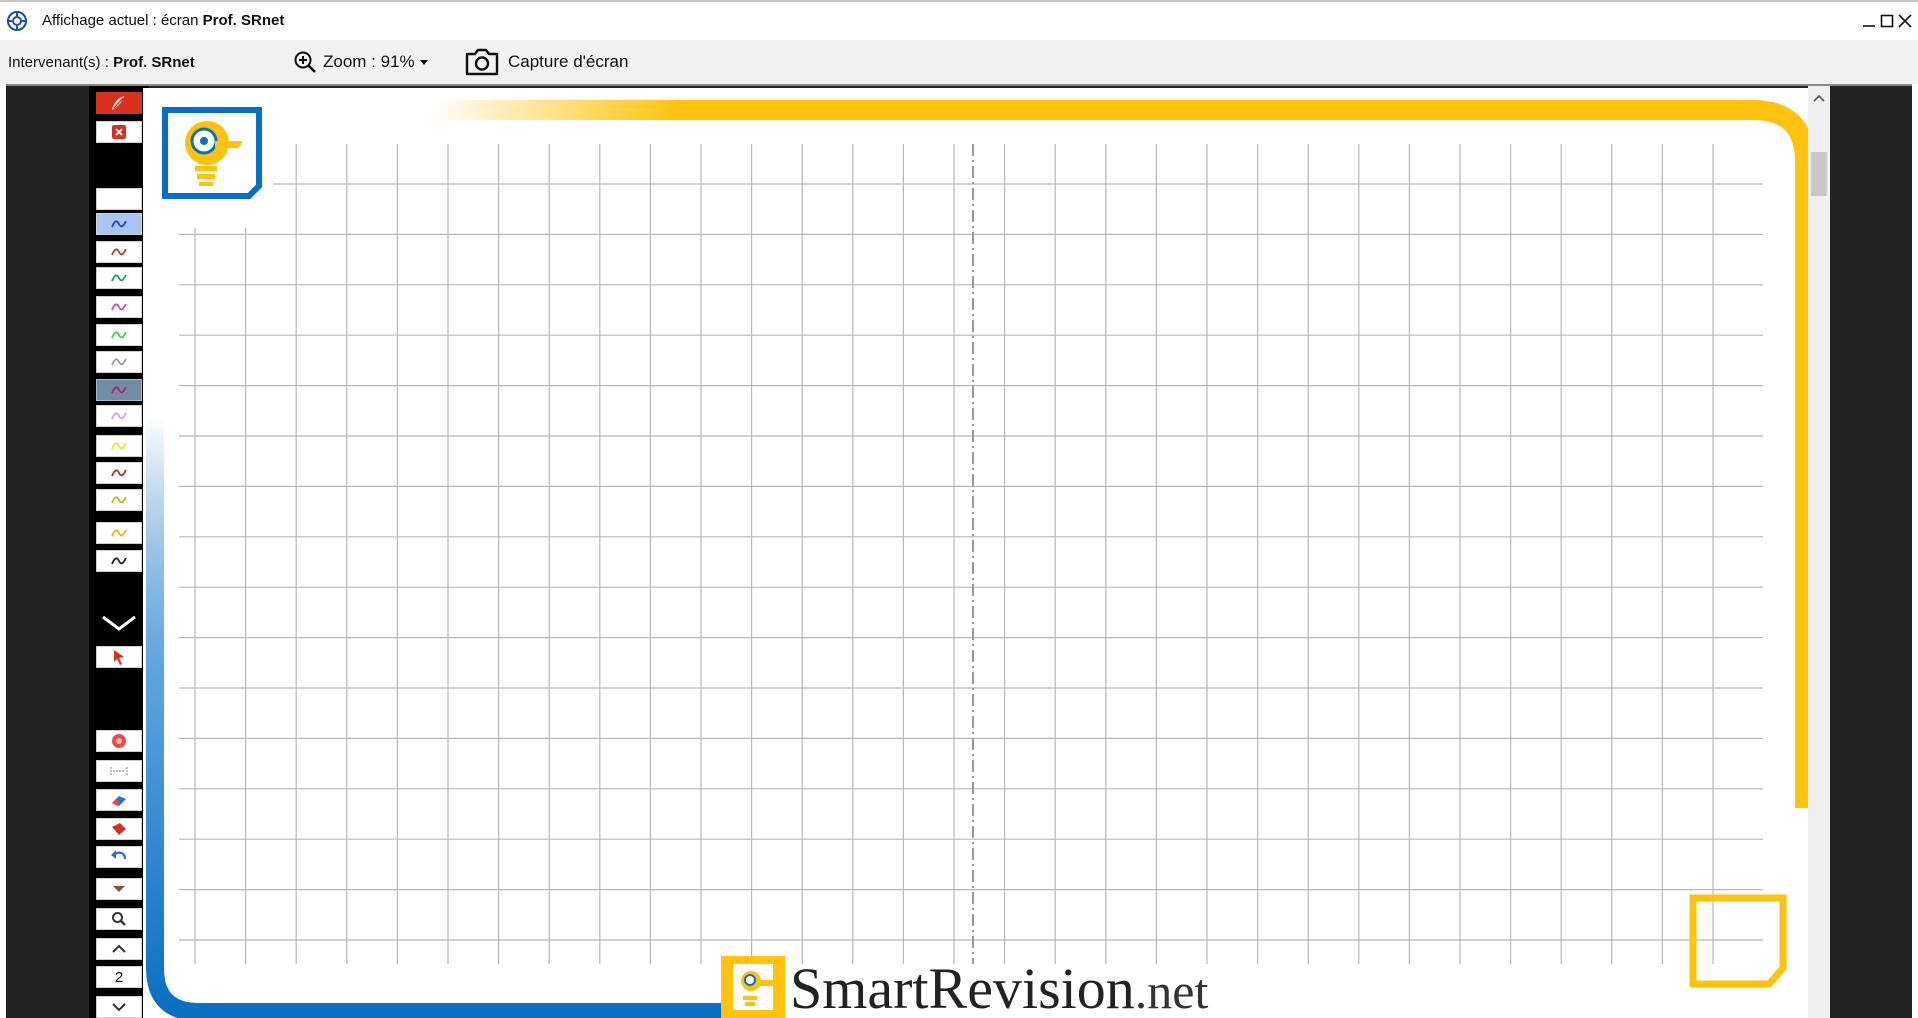 The height and width of the screenshot is (1018, 1918). I want to click on presenters-value: Prof. SRnet, so click(154, 62).